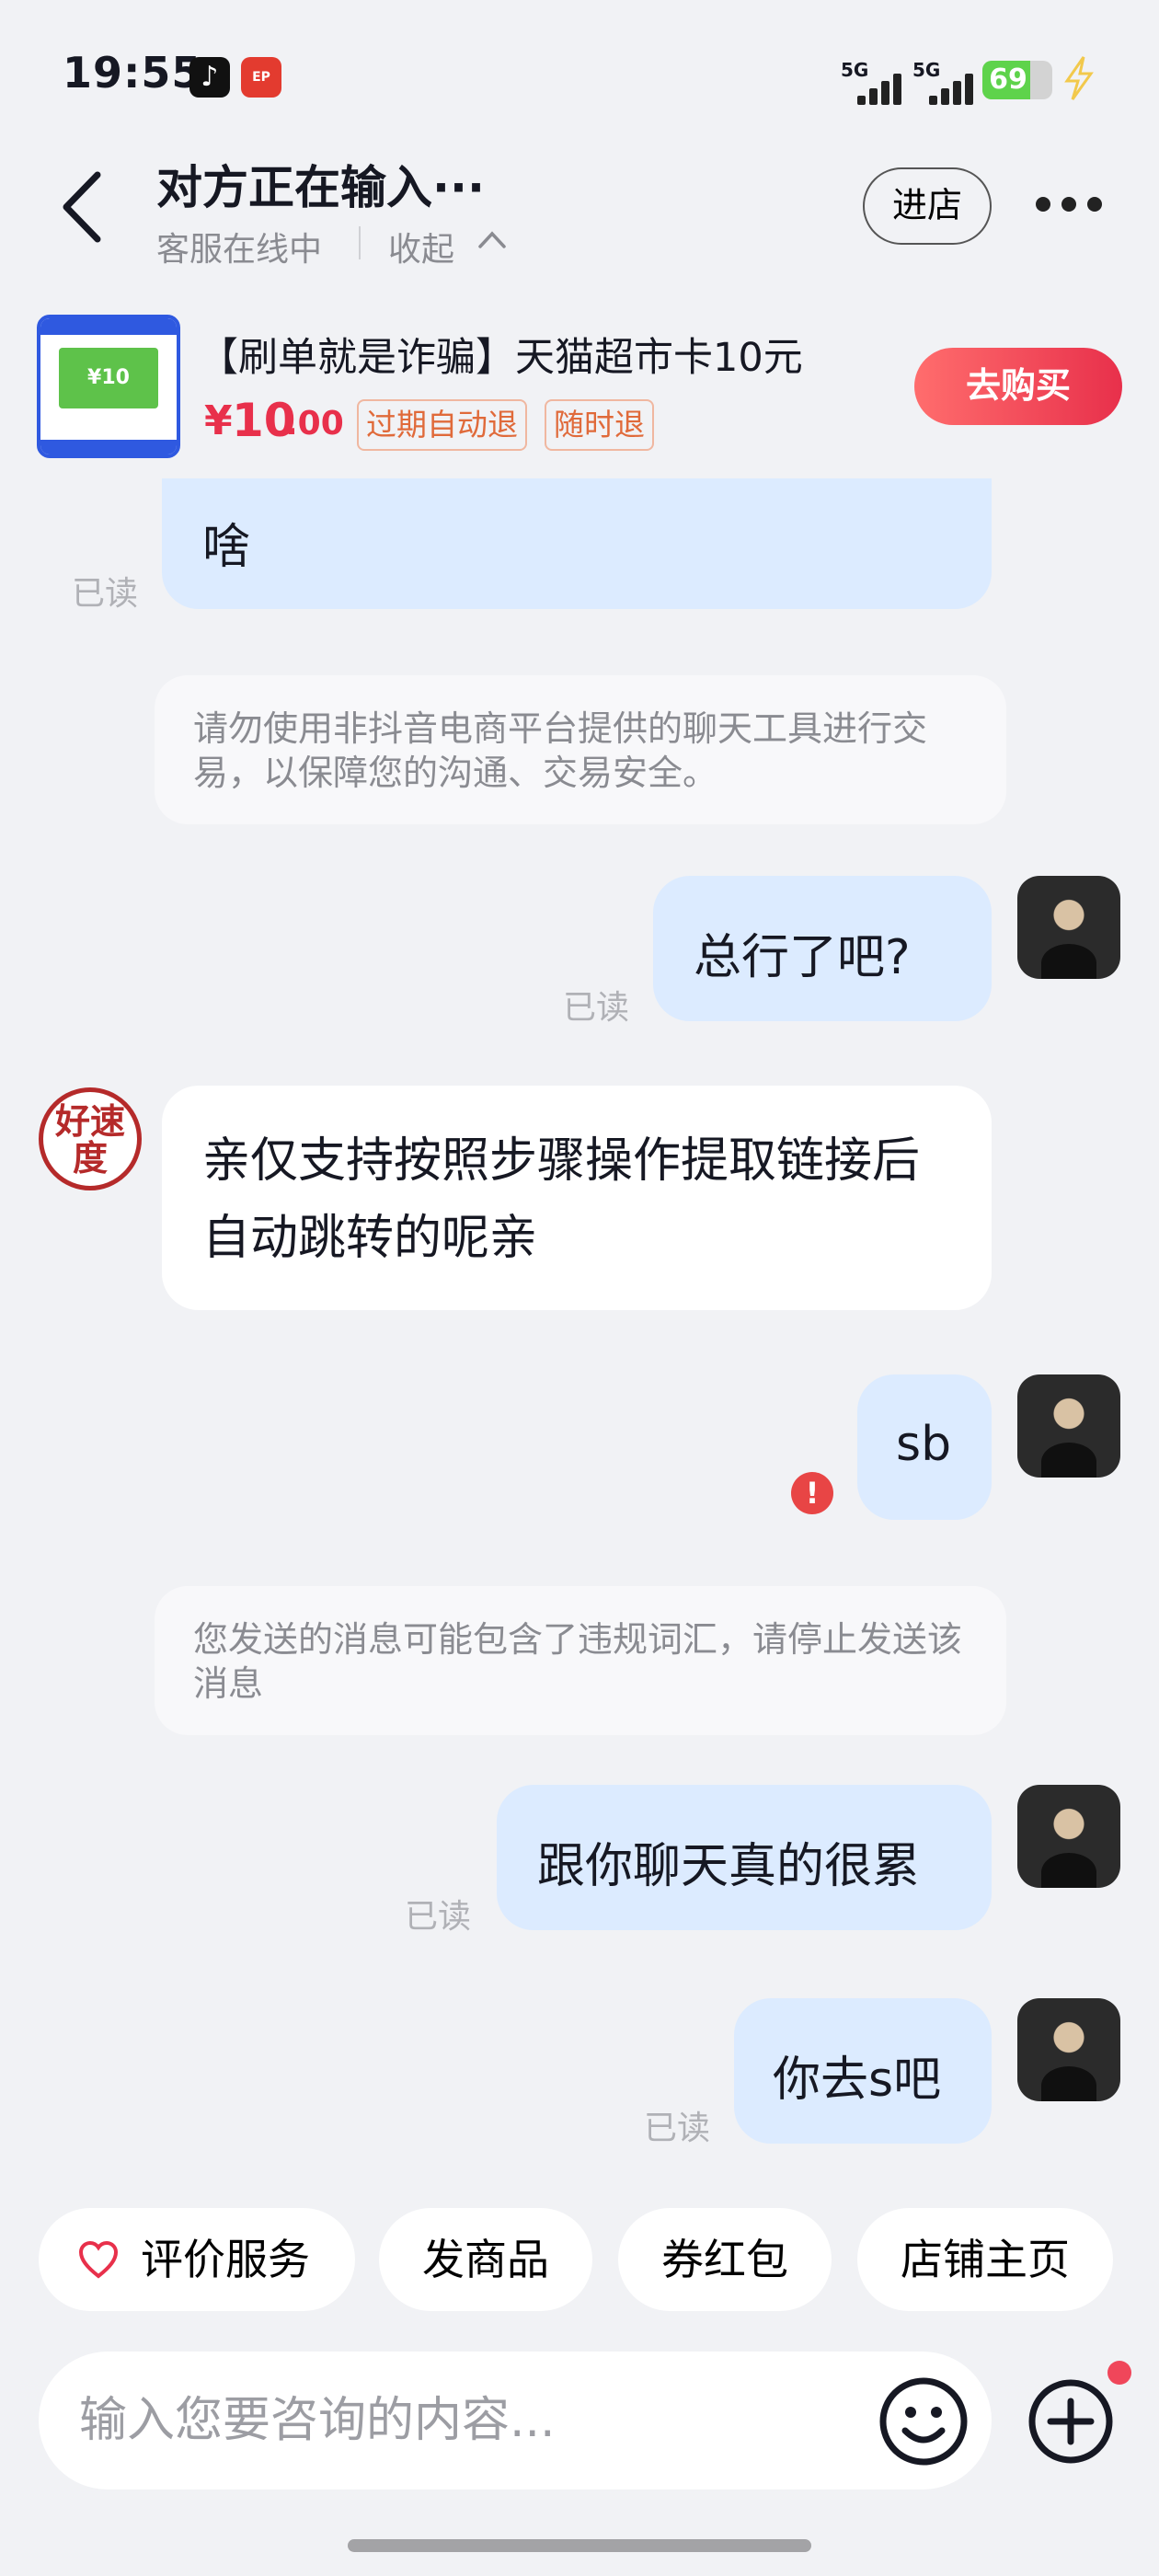 This screenshot has width=1159, height=2576. I want to click on message-bubble: 啥, so click(577, 543).